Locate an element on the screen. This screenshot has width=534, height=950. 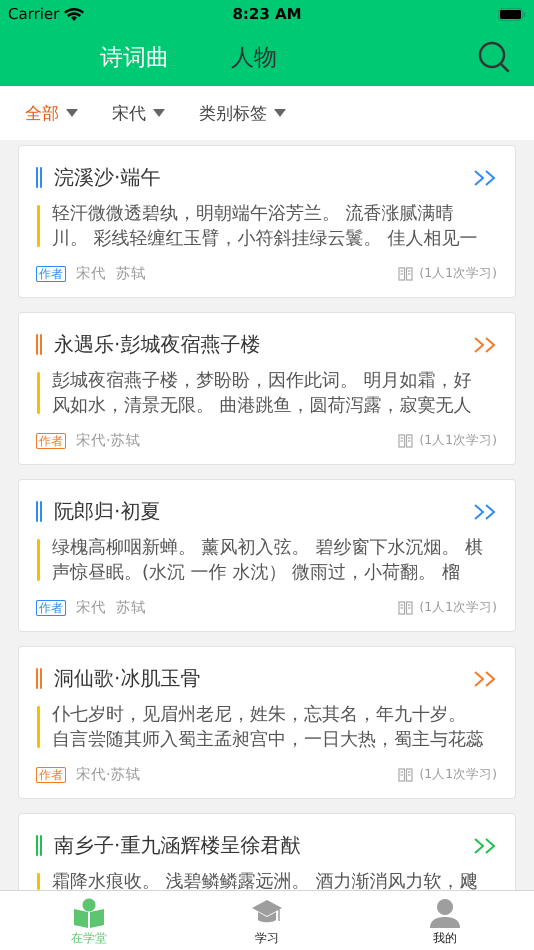
poem-title: 南乡子·重九涵辉楼呈徐君猷 is located at coordinates (178, 845).